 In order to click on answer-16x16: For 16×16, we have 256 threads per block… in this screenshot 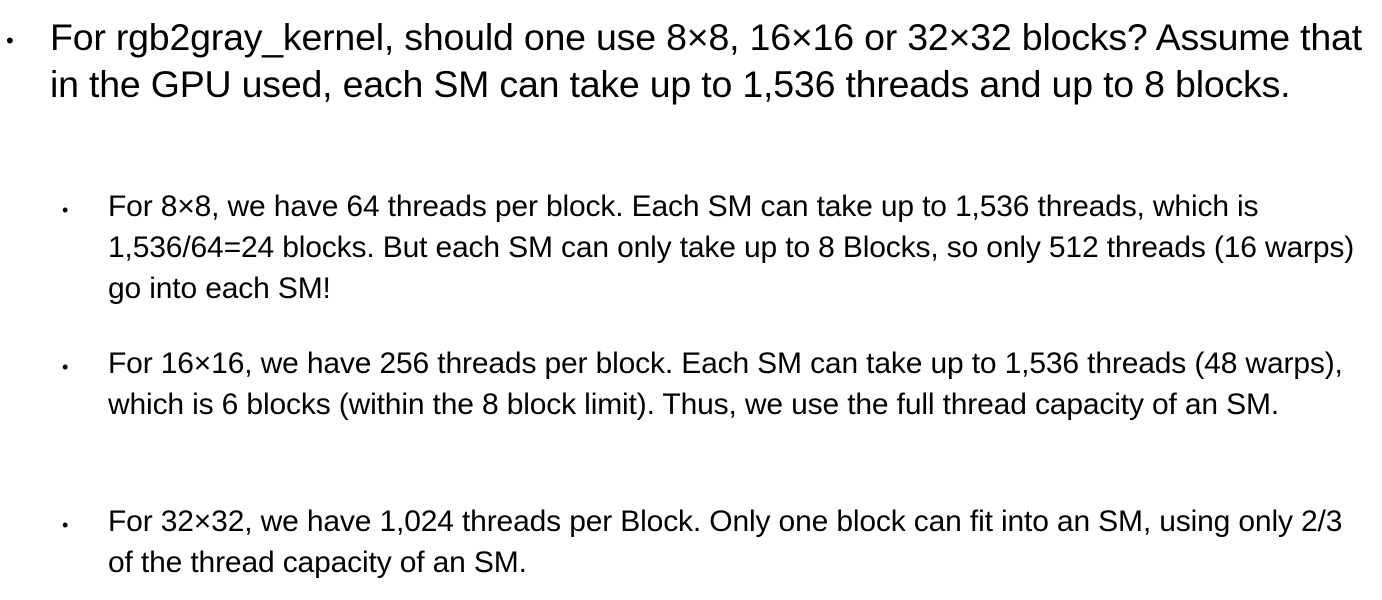, I will do `click(725, 384)`.